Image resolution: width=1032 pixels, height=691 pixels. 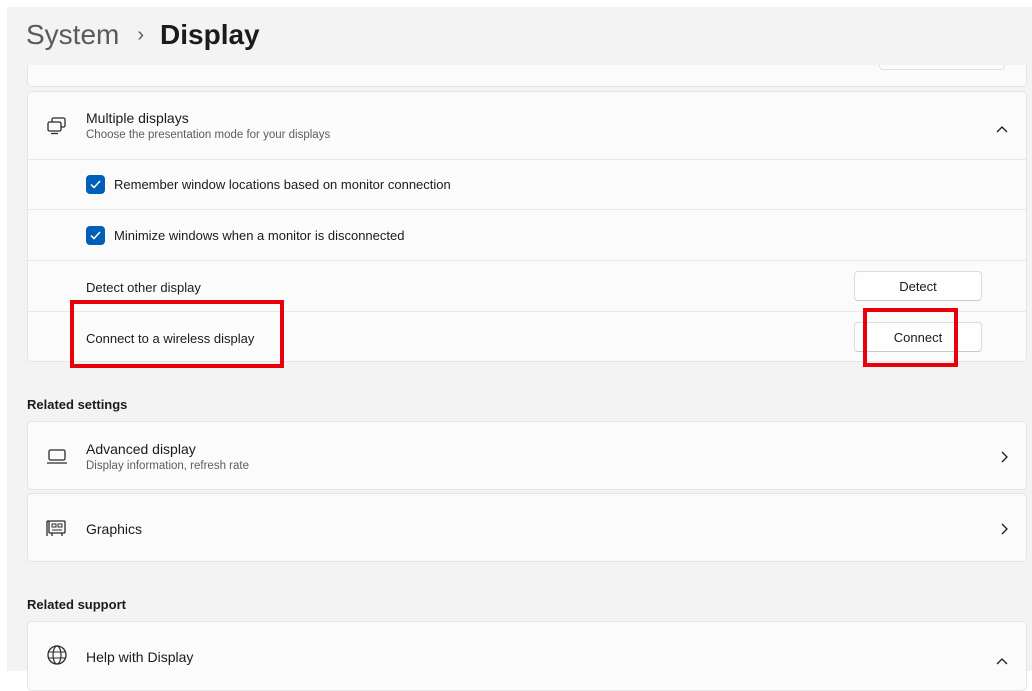 I want to click on related-settings-heading: Related settings, so click(x=77, y=404).